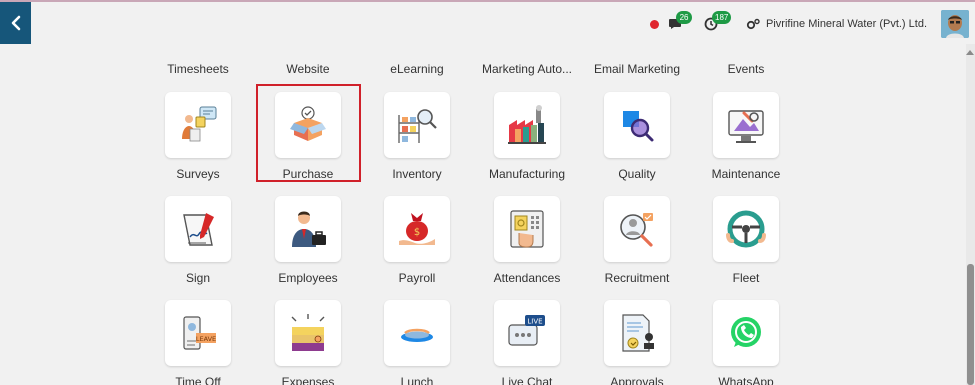  I want to click on employees-icon, so click(309, 229).